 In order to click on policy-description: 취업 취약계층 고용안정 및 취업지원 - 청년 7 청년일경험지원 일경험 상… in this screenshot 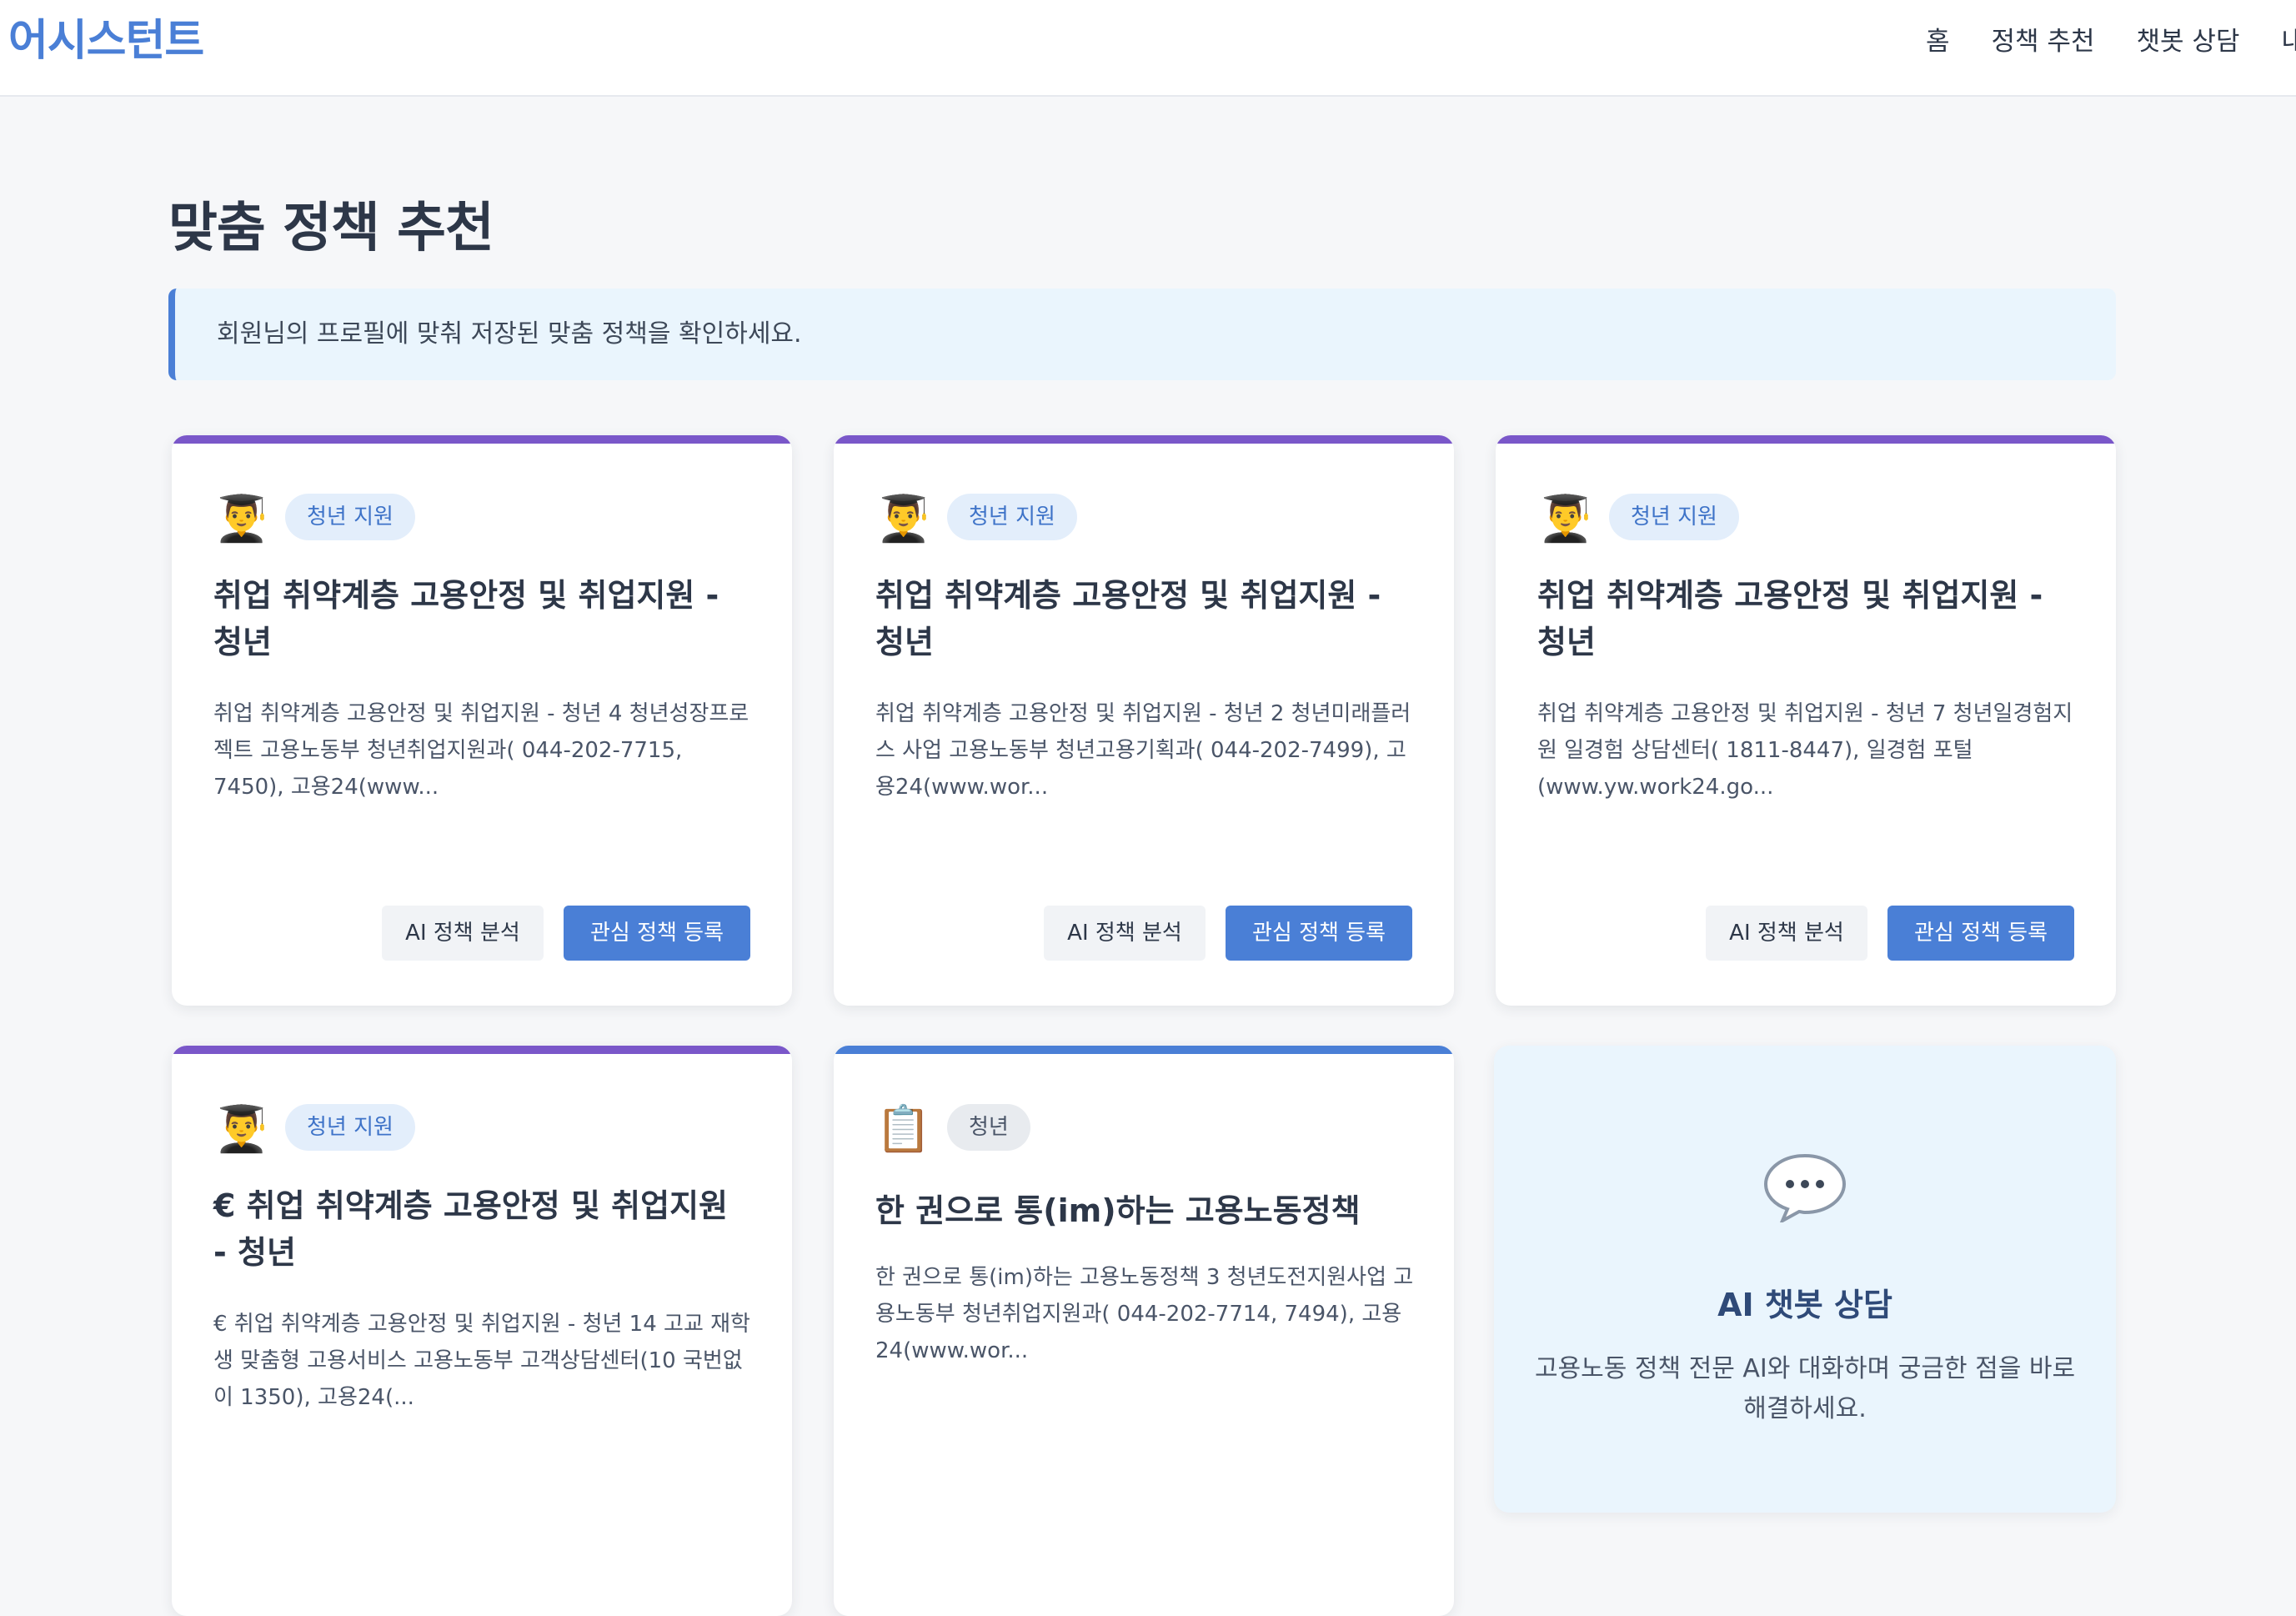, I will do `click(1805, 751)`.